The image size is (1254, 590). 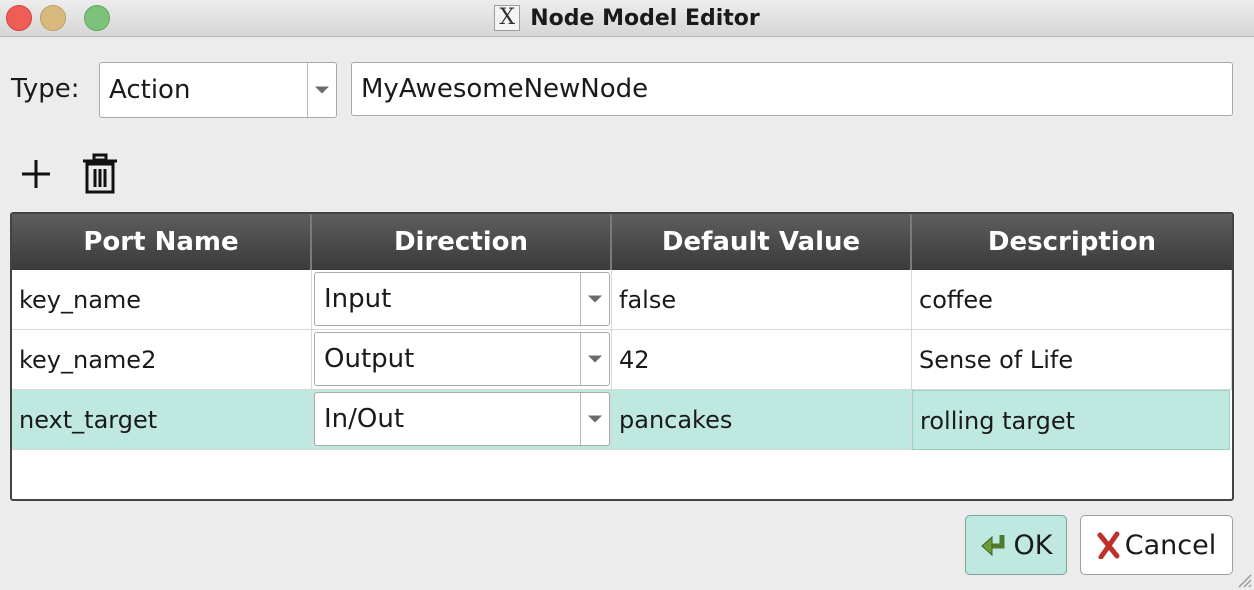 I want to click on plus-icon, so click(x=36, y=174).